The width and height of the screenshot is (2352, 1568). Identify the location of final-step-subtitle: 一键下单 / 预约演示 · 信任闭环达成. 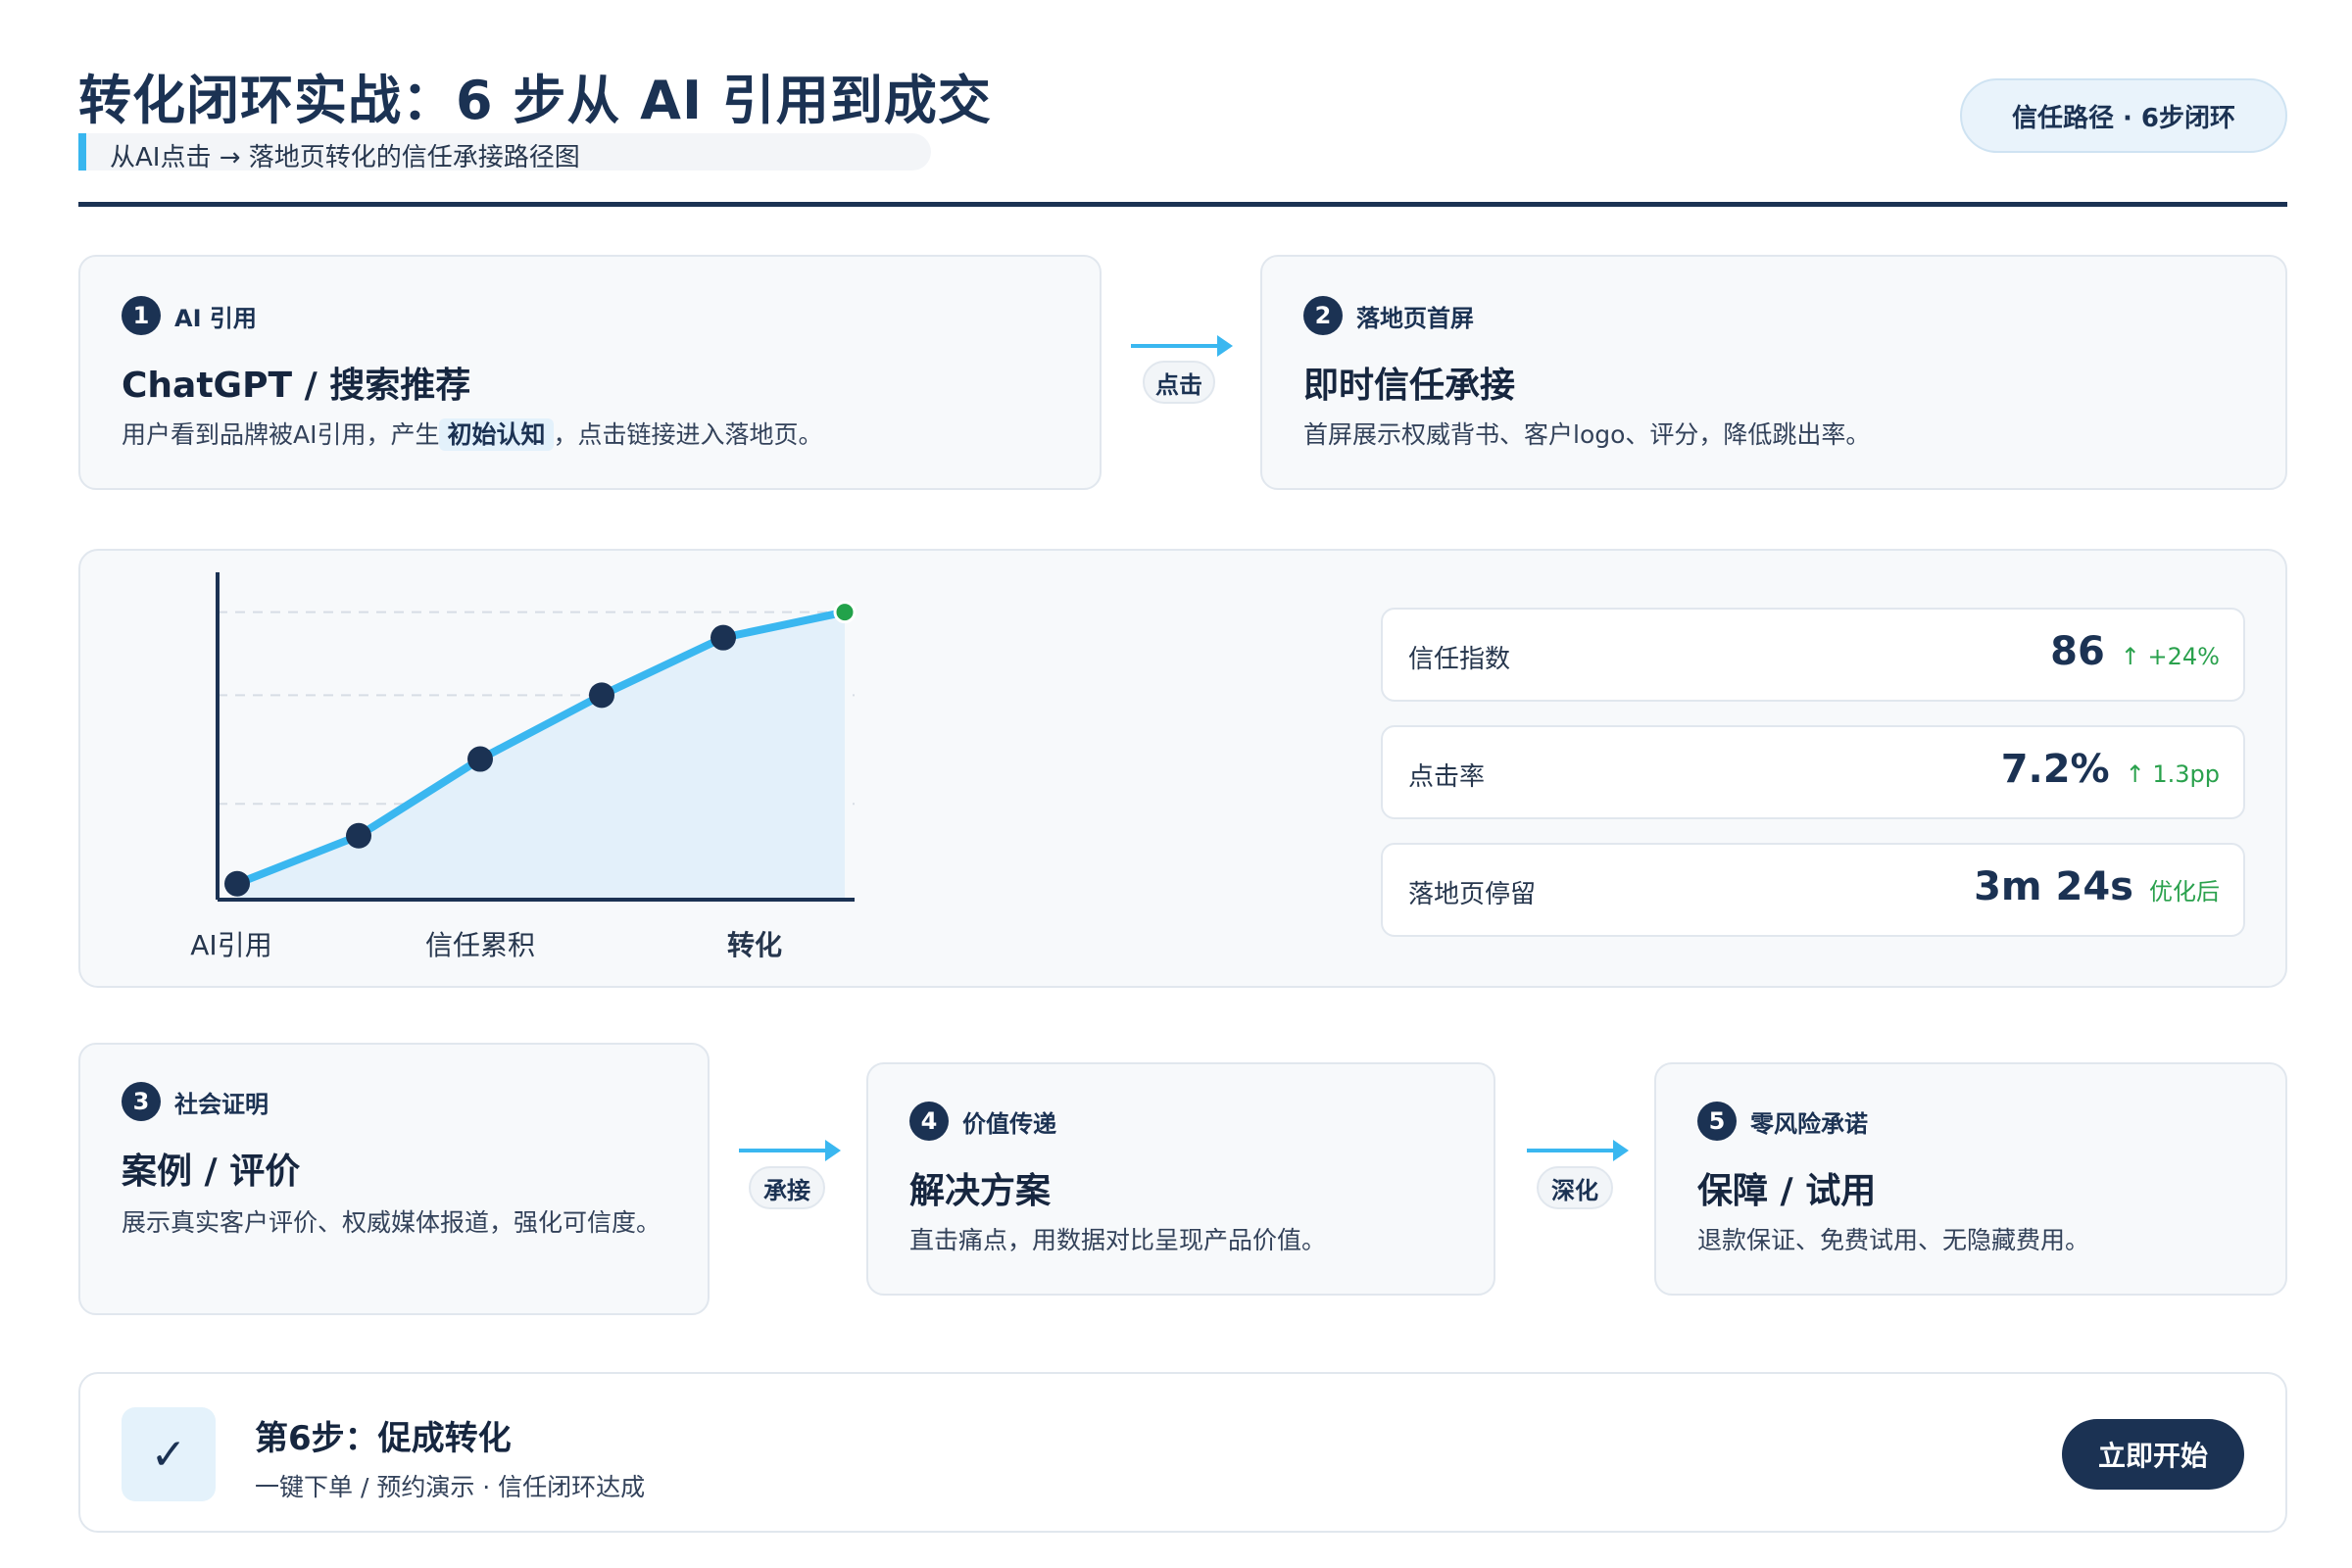
(450, 1487).